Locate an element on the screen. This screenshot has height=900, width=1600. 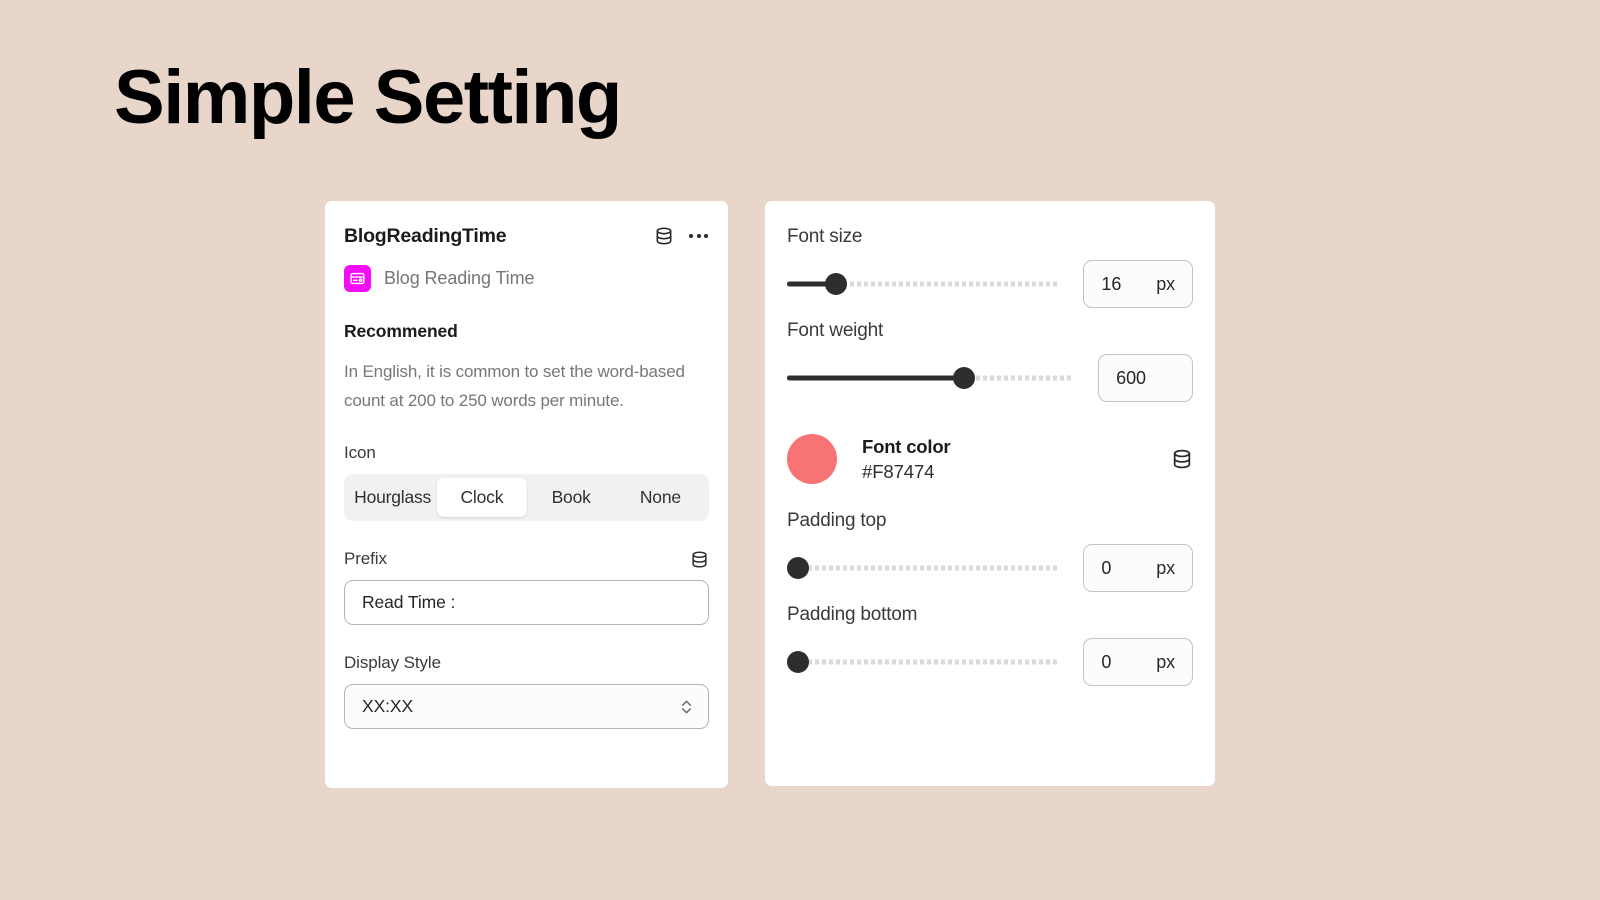
padding-bottom-label: Padding bottom is located at coordinates (852, 614).